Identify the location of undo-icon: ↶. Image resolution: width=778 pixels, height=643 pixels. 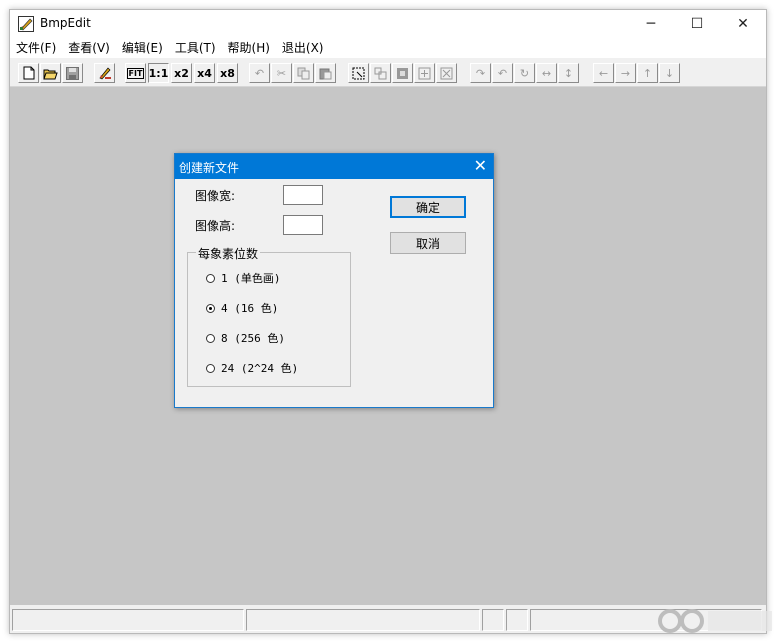
(259, 73).